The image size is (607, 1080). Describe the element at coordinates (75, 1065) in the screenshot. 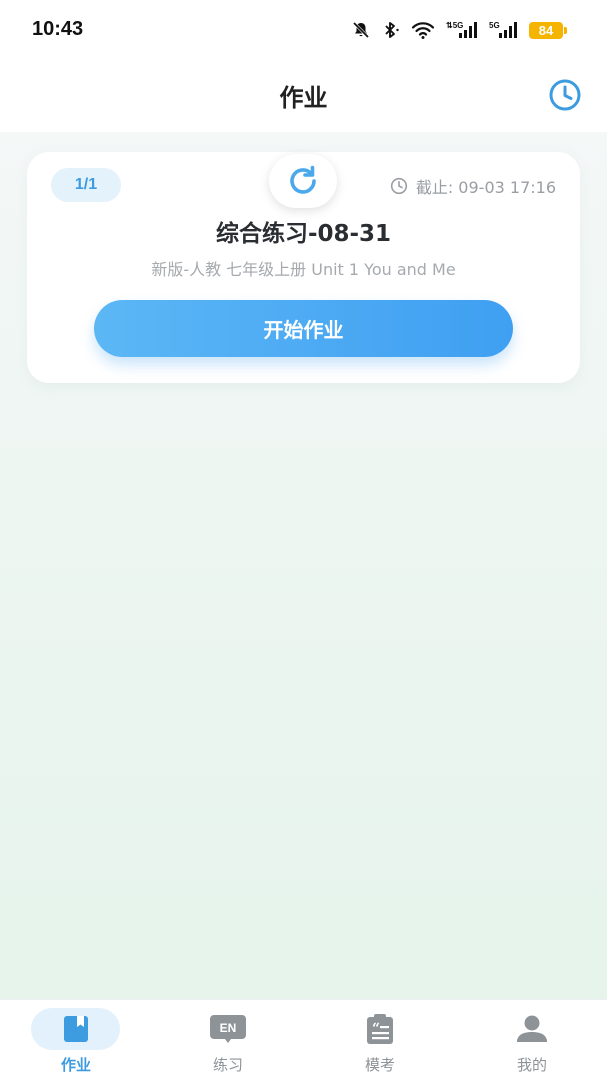

I see `nav-label-homework: 作业` at that location.